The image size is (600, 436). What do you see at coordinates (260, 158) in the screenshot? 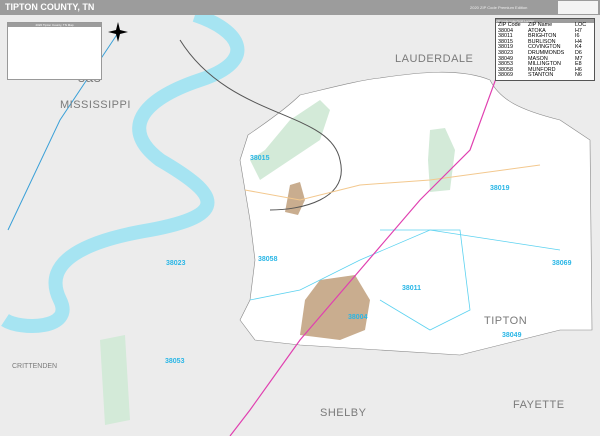
I see `zip-label-38015: 38015` at bounding box center [260, 158].